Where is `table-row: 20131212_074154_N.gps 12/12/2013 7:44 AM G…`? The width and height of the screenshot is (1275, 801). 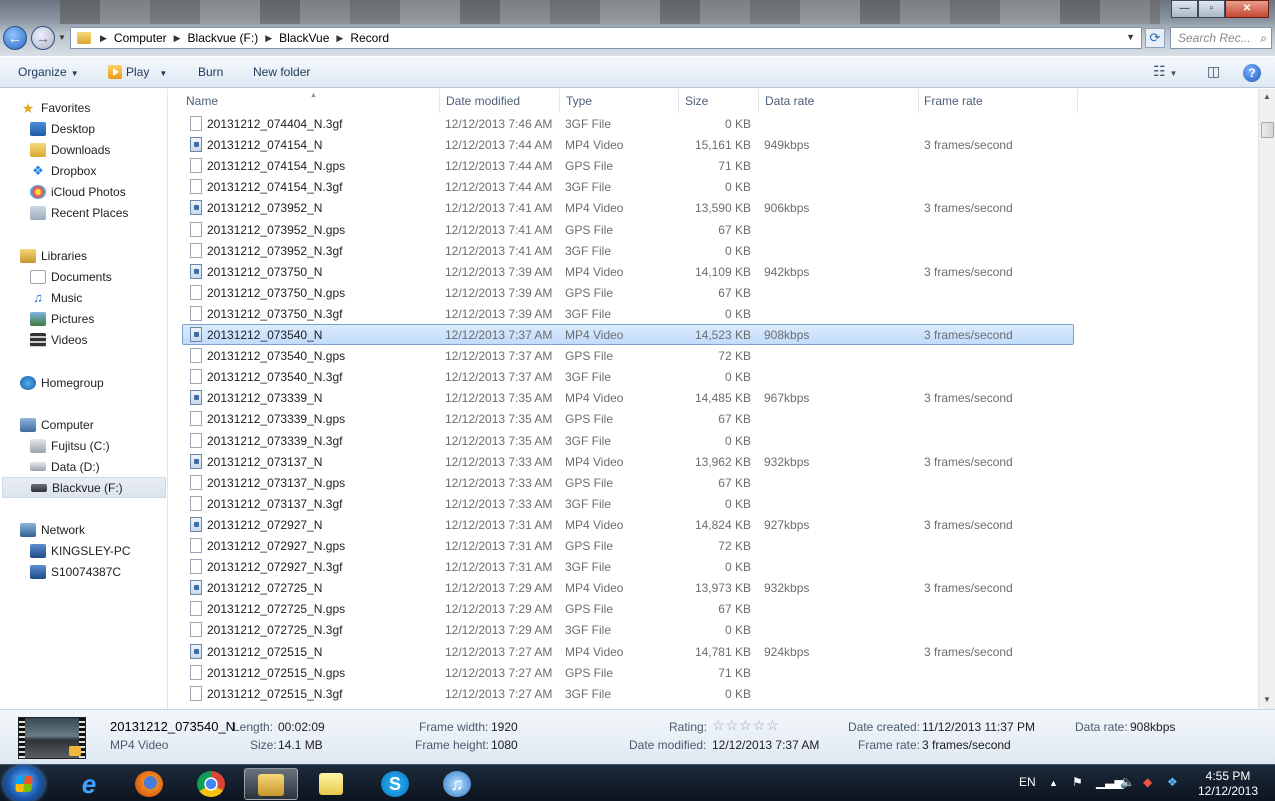 table-row: 20131212_074154_N.gps 12/12/2013 7:44 AM G… is located at coordinates (720, 165).